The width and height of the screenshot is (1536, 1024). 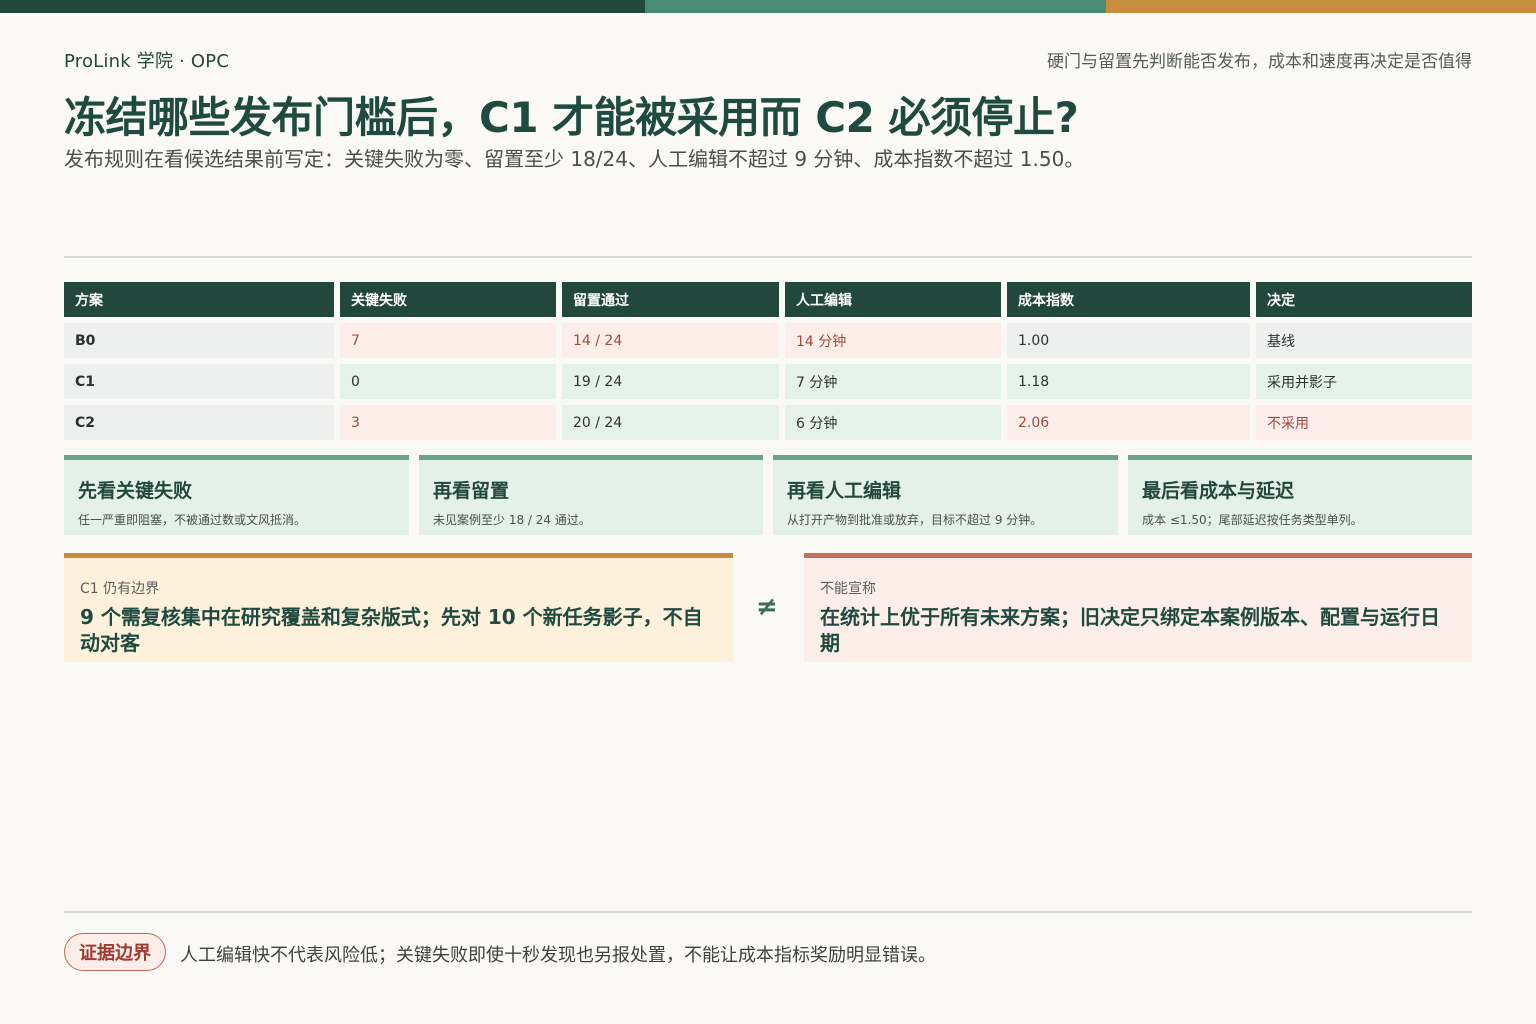 What do you see at coordinates (147, 61) in the screenshot?
I see `brand-label: ProLink 学院 · OPC` at bounding box center [147, 61].